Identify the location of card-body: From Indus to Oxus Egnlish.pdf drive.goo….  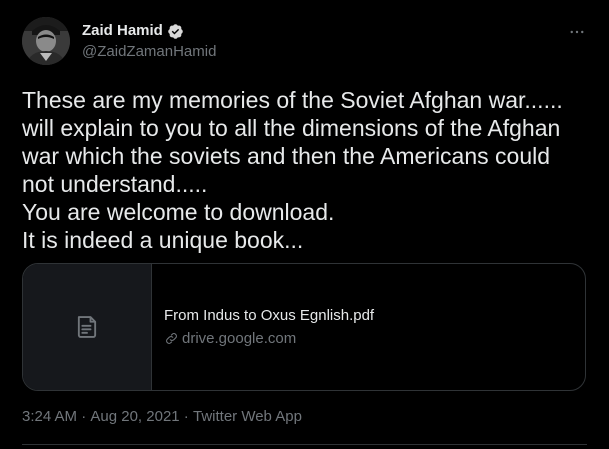
(263, 327).